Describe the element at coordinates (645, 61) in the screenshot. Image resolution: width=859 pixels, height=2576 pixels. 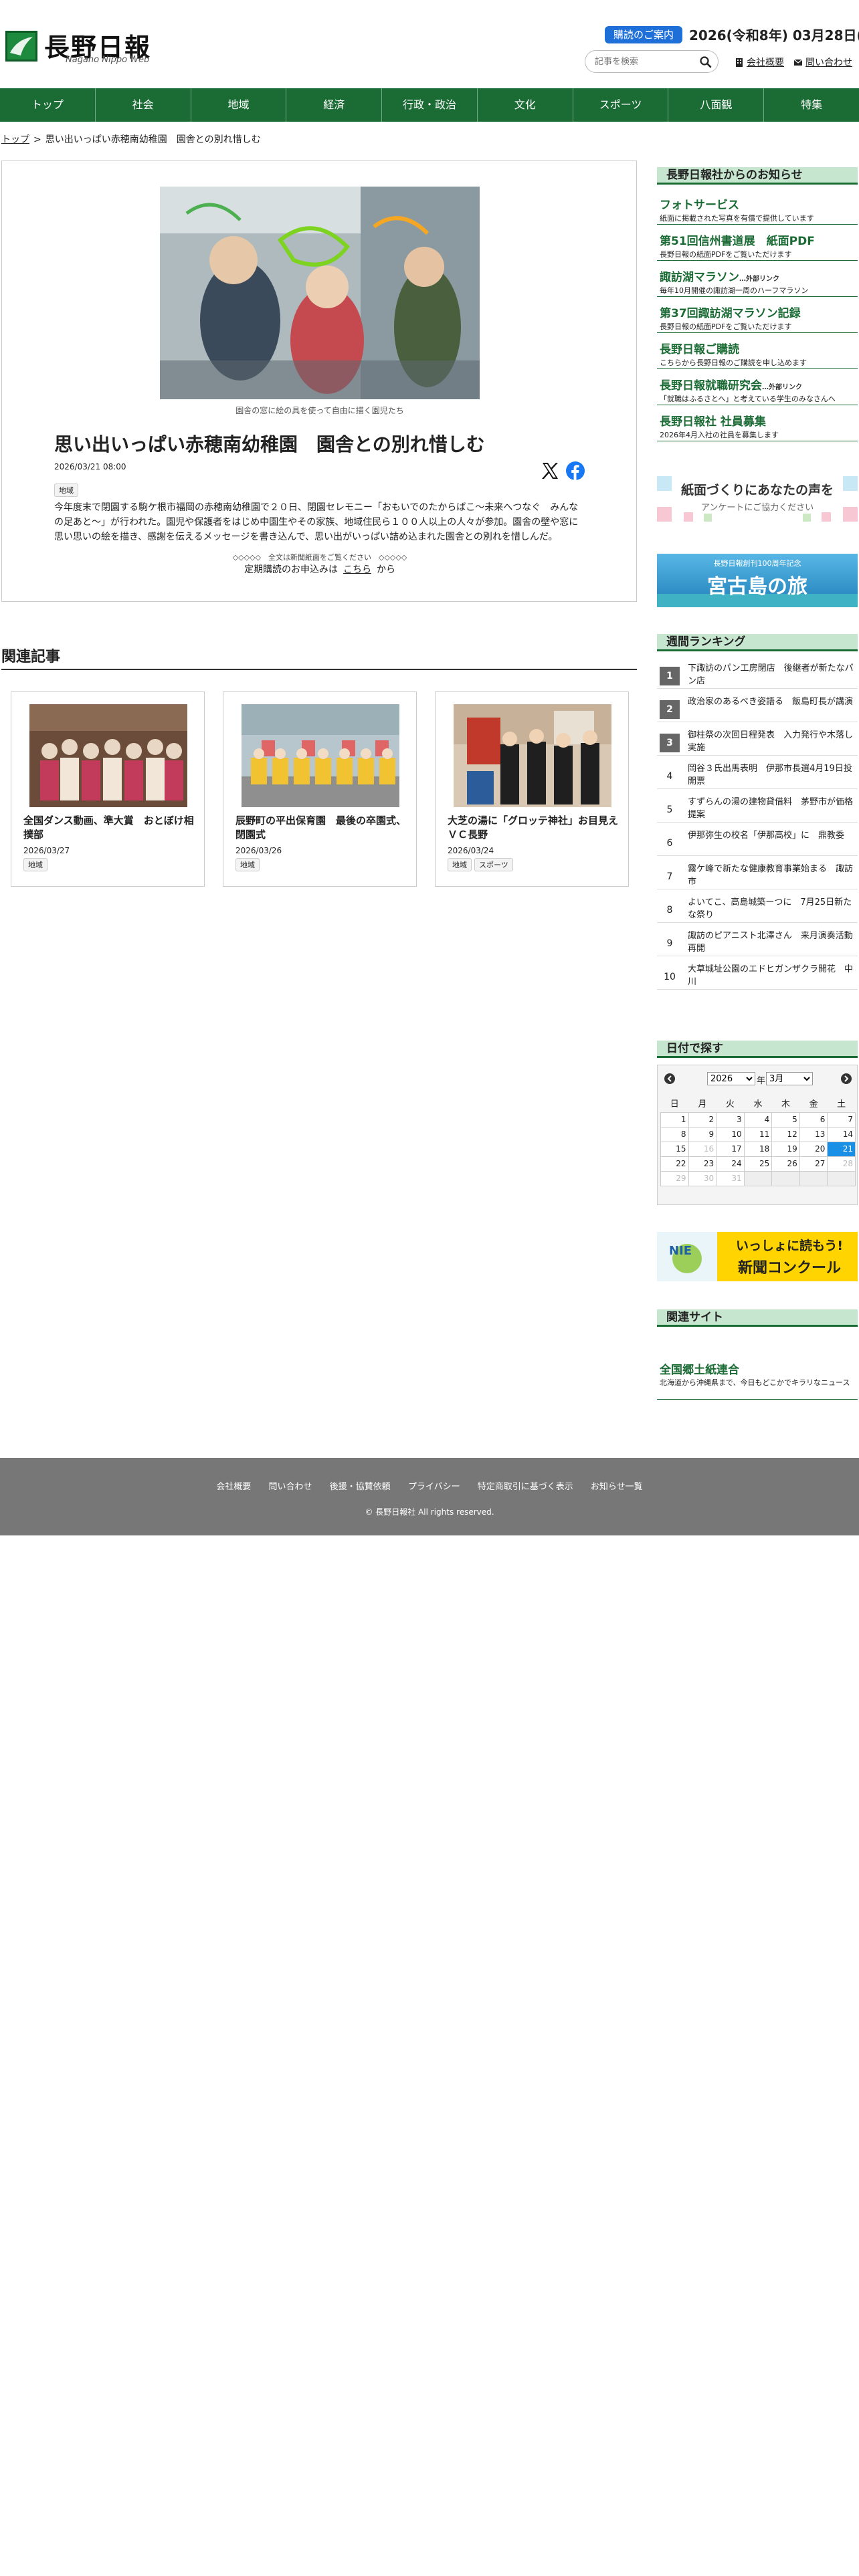
I see `search-input` at that location.